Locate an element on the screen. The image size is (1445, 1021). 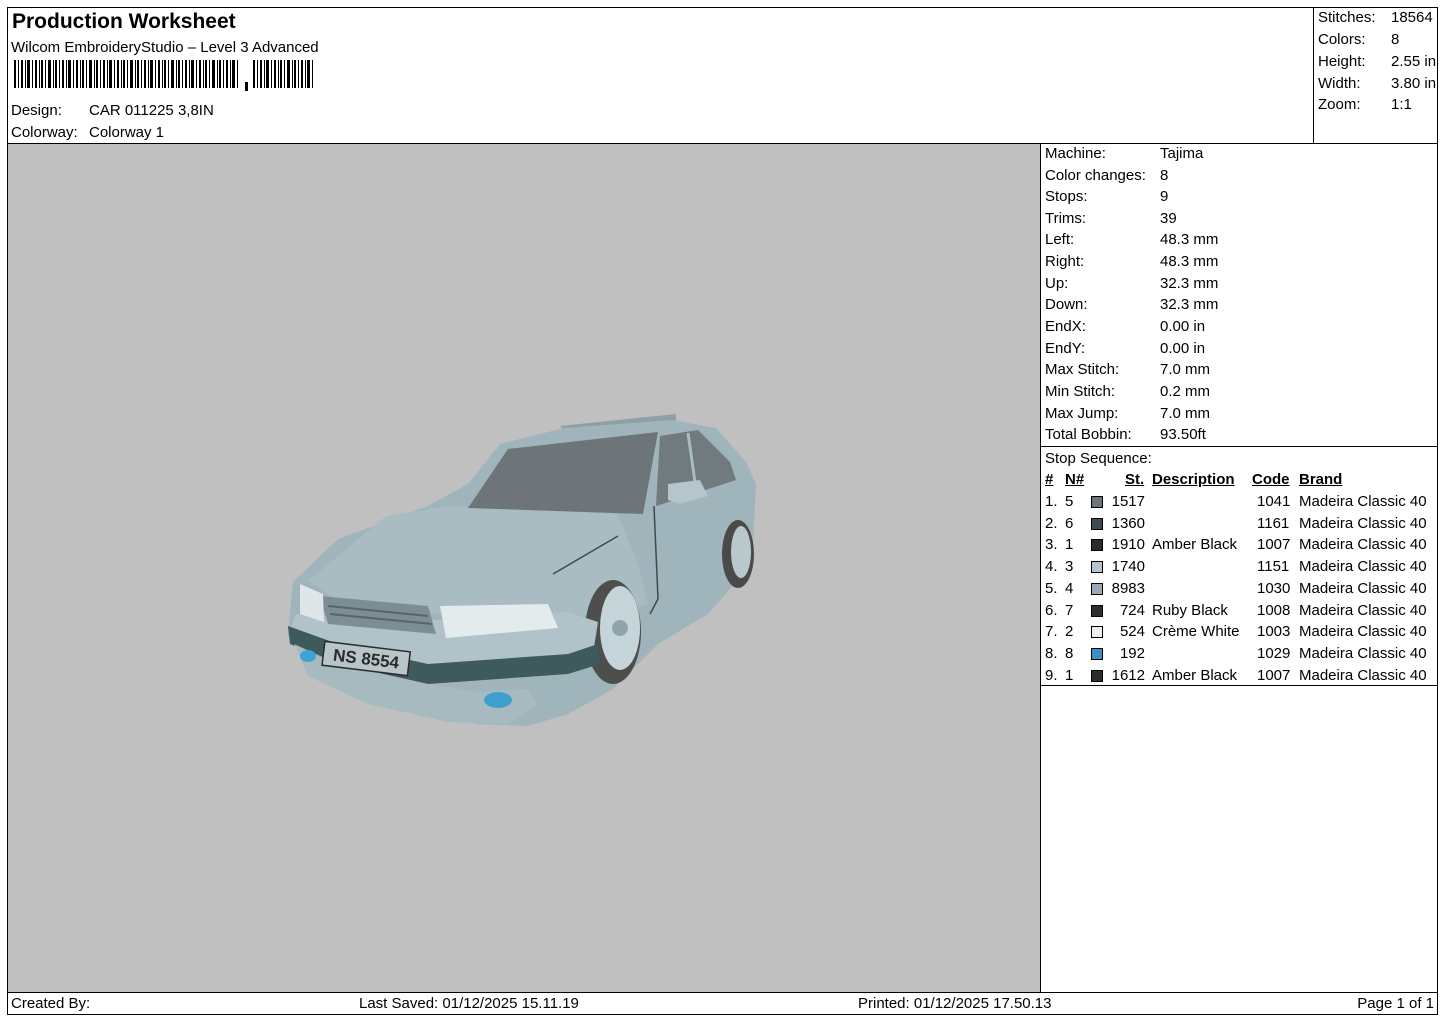
stop-num: 8. is located at coordinates (1051, 653).